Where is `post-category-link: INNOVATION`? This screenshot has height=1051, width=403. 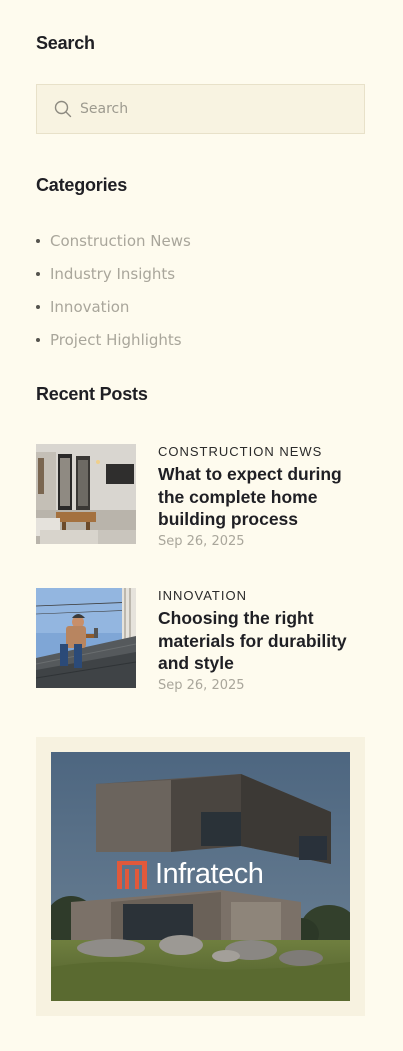 post-category-link: INNOVATION is located at coordinates (261, 596).